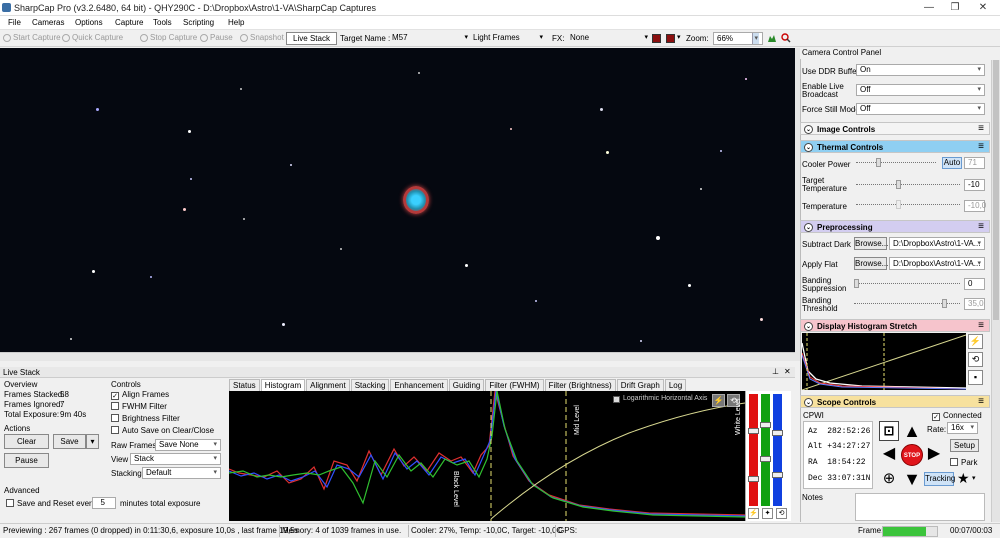  What do you see at coordinates (889, 454) in the screenshot?
I see `arrow-left-icon: ◀` at bounding box center [889, 454].